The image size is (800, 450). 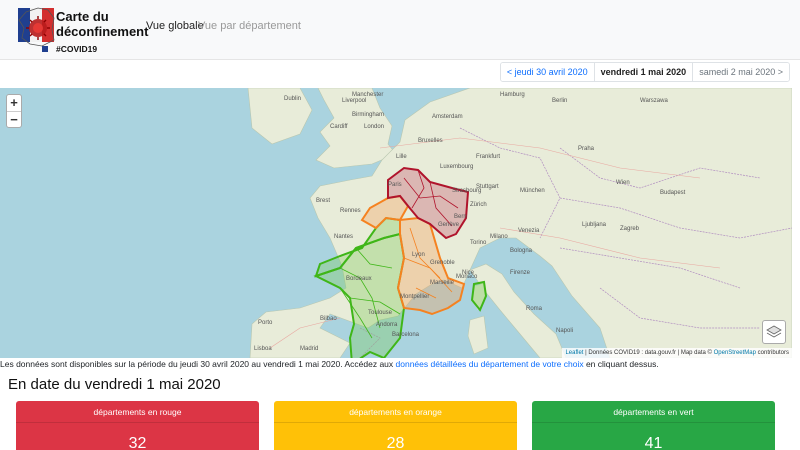 What do you see at coordinates (395, 442) in the screenshot?
I see `orange-card-count: 28` at bounding box center [395, 442].